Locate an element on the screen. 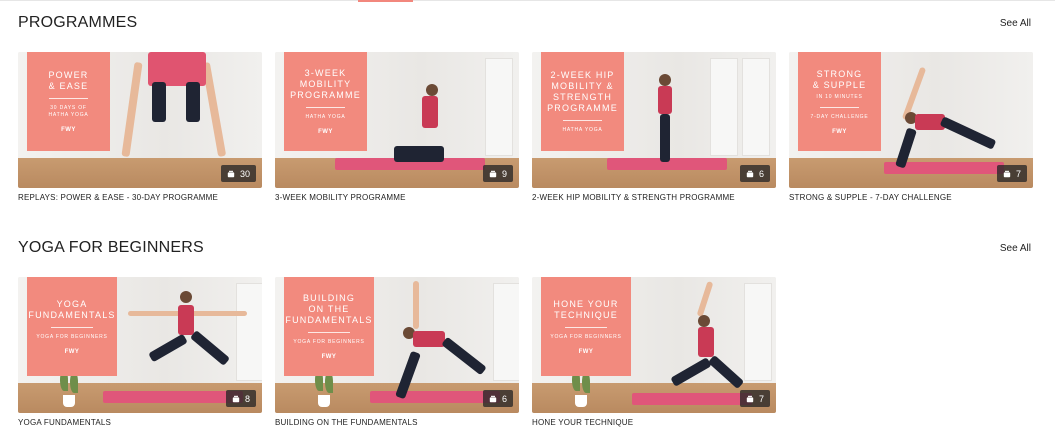  overlay-title: HONE YOUR TECHNIQUE is located at coordinates (586, 309).